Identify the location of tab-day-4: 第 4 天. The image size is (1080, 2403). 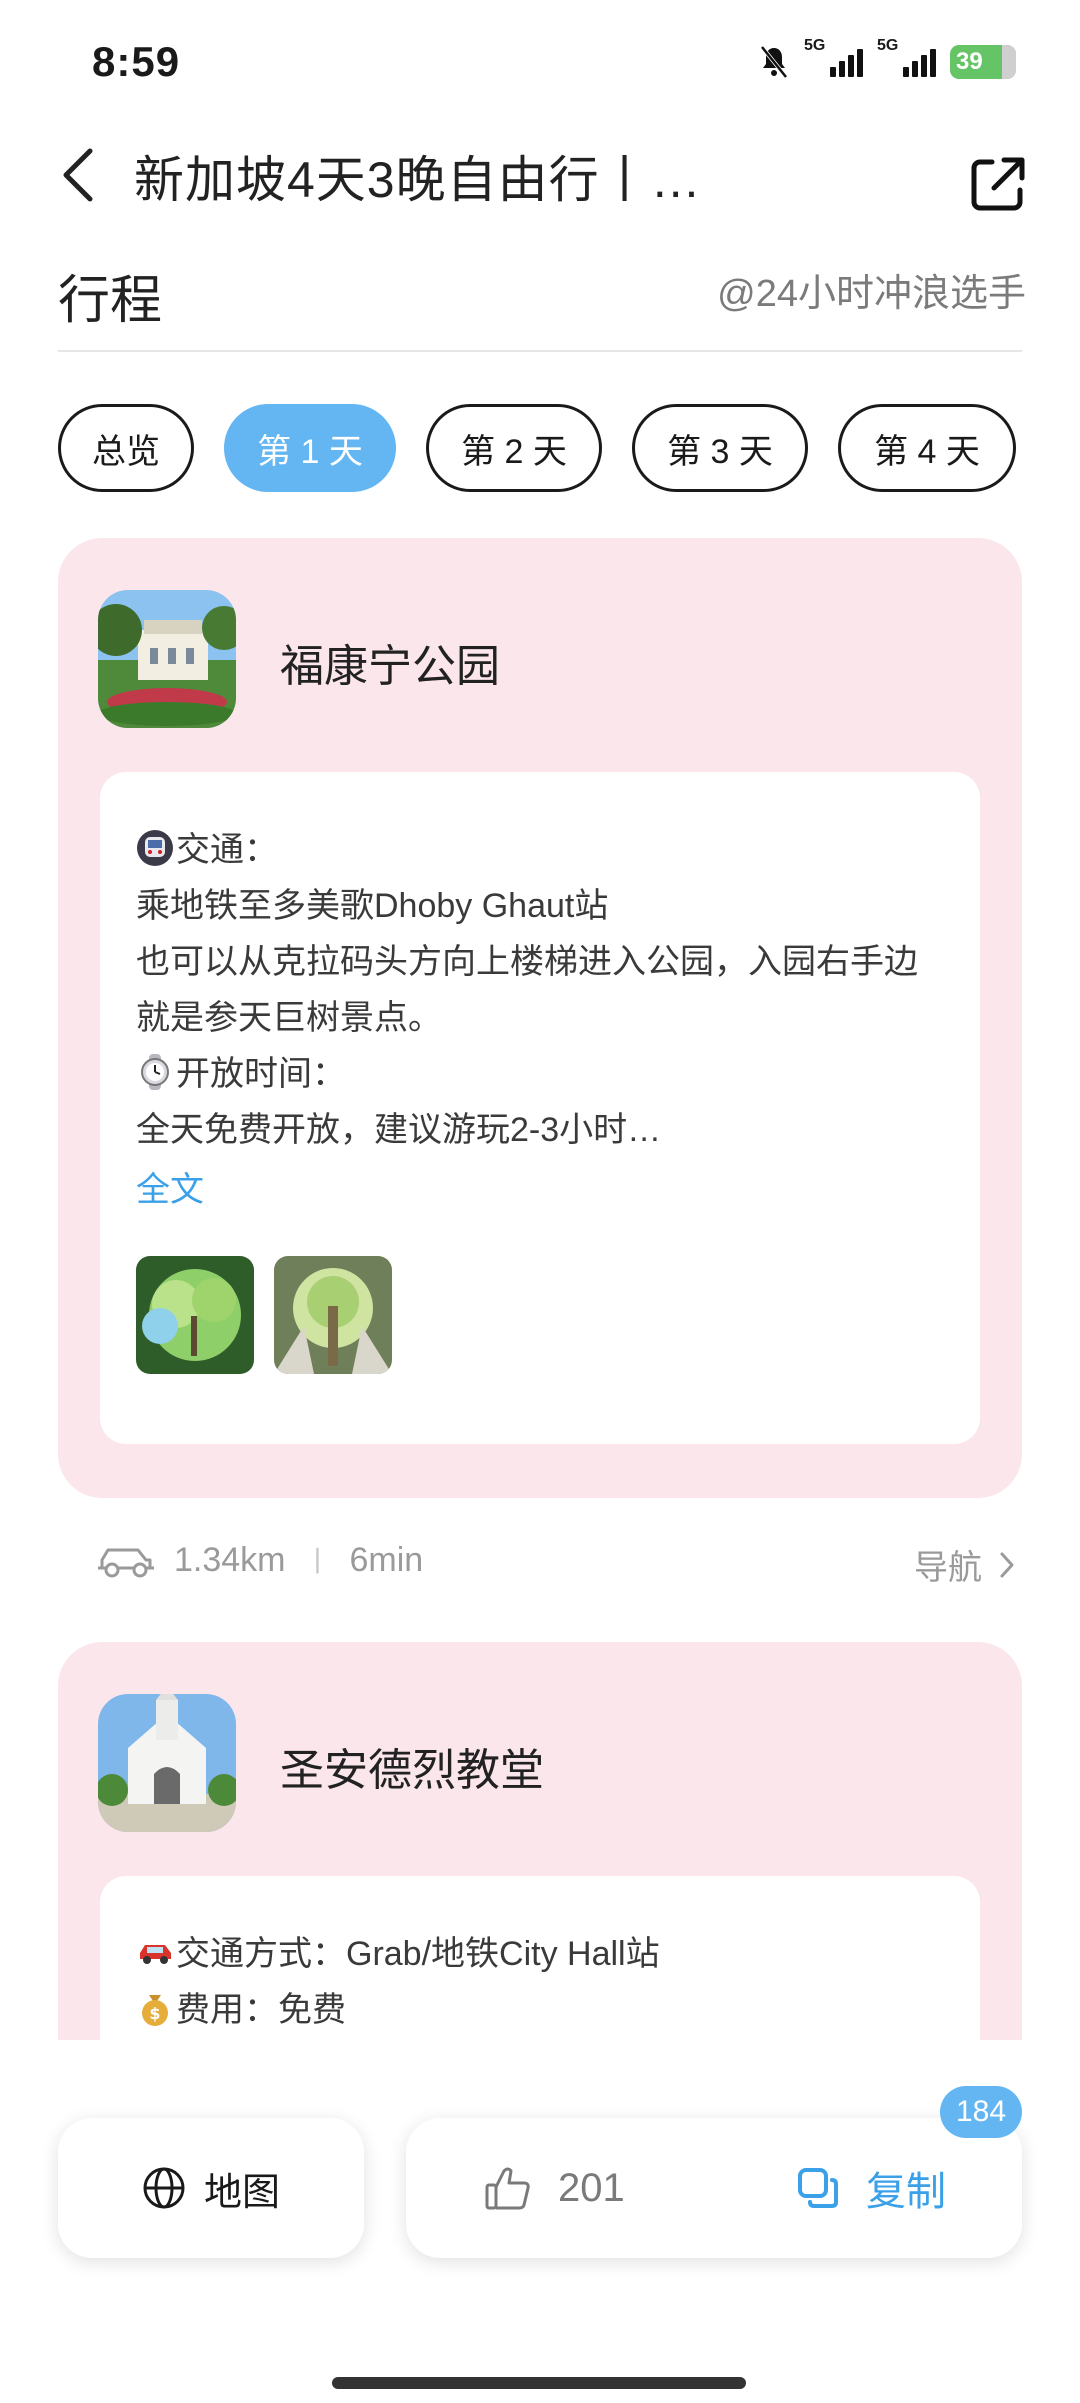
(927, 448).